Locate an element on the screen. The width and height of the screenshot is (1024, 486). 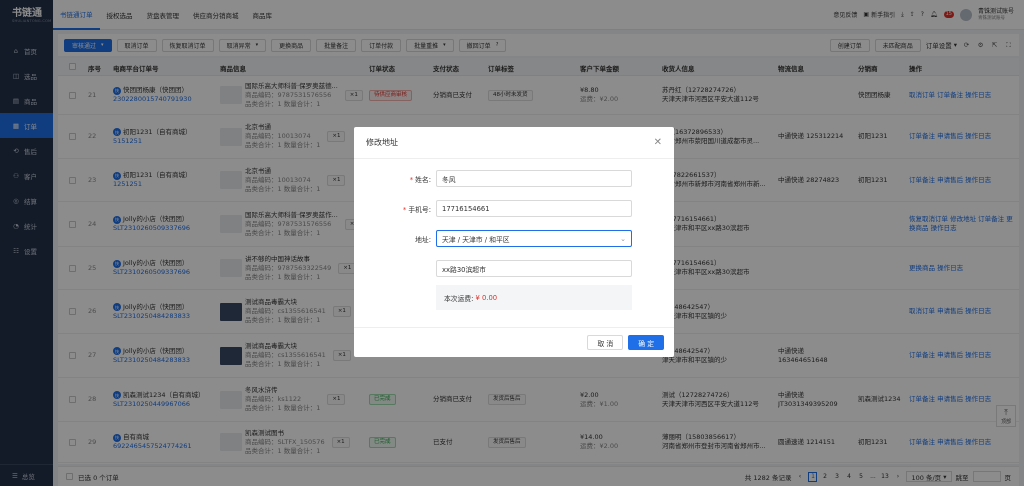
address-row: 地址: 天津 / 天津市 / 和平区 ⌄ is located at coordinates (514, 238).